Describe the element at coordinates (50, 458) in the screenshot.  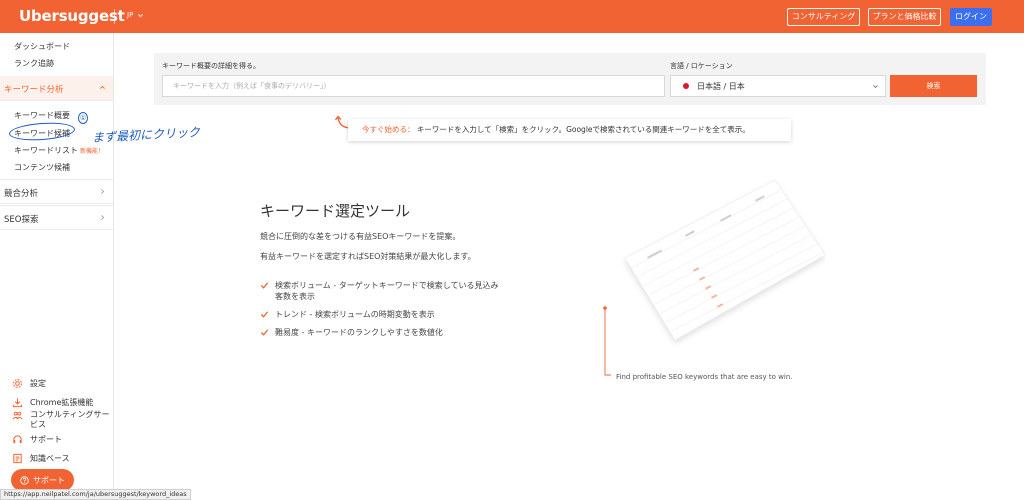
I see `sidebar-item-label: 知識ベース` at that location.